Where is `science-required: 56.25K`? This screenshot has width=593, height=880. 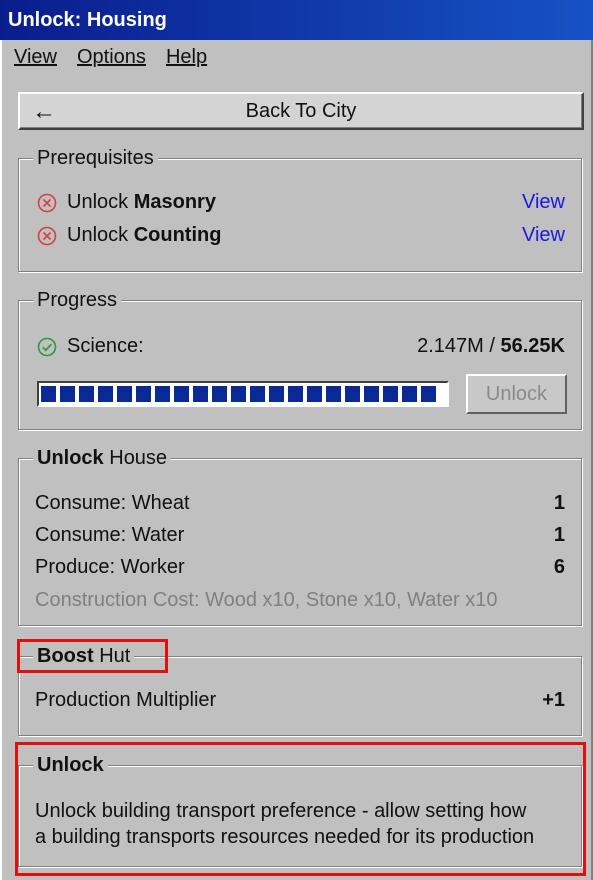
science-required: 56.25K is located at coordinates (533, 346).